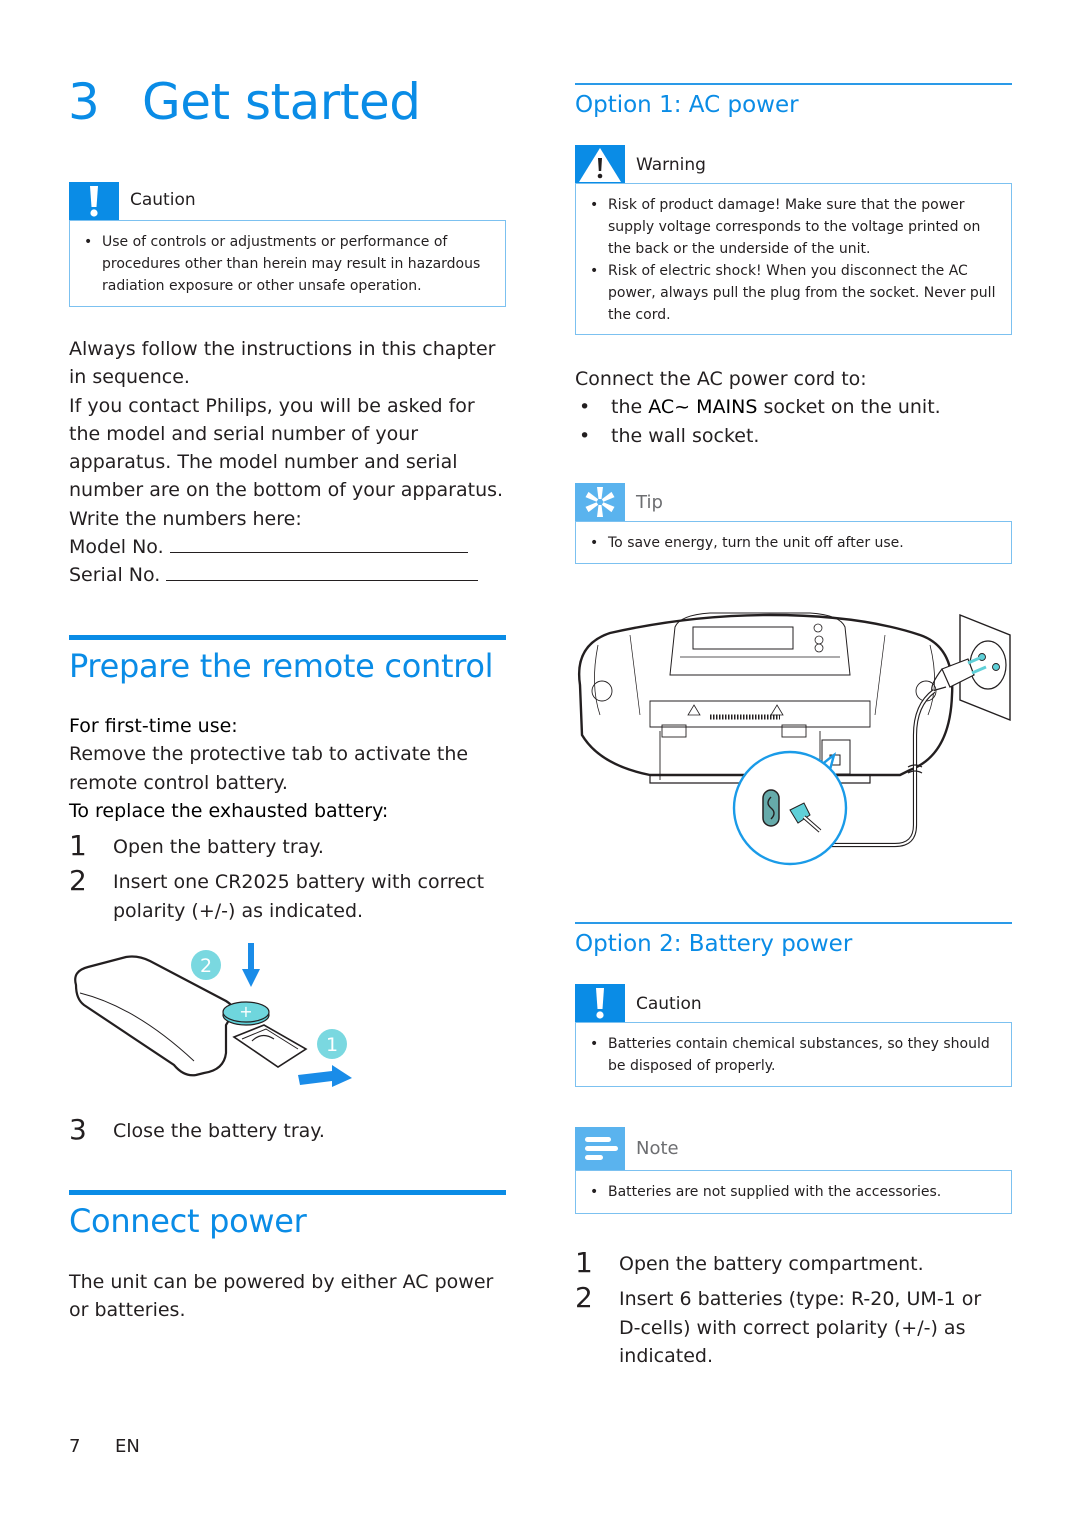 This screenshot has width=1080, height=1527. Describe the element at coordinates (703, 407) in the screenshot. I see `mains-socket-label: AC~ MAINS` at that location.